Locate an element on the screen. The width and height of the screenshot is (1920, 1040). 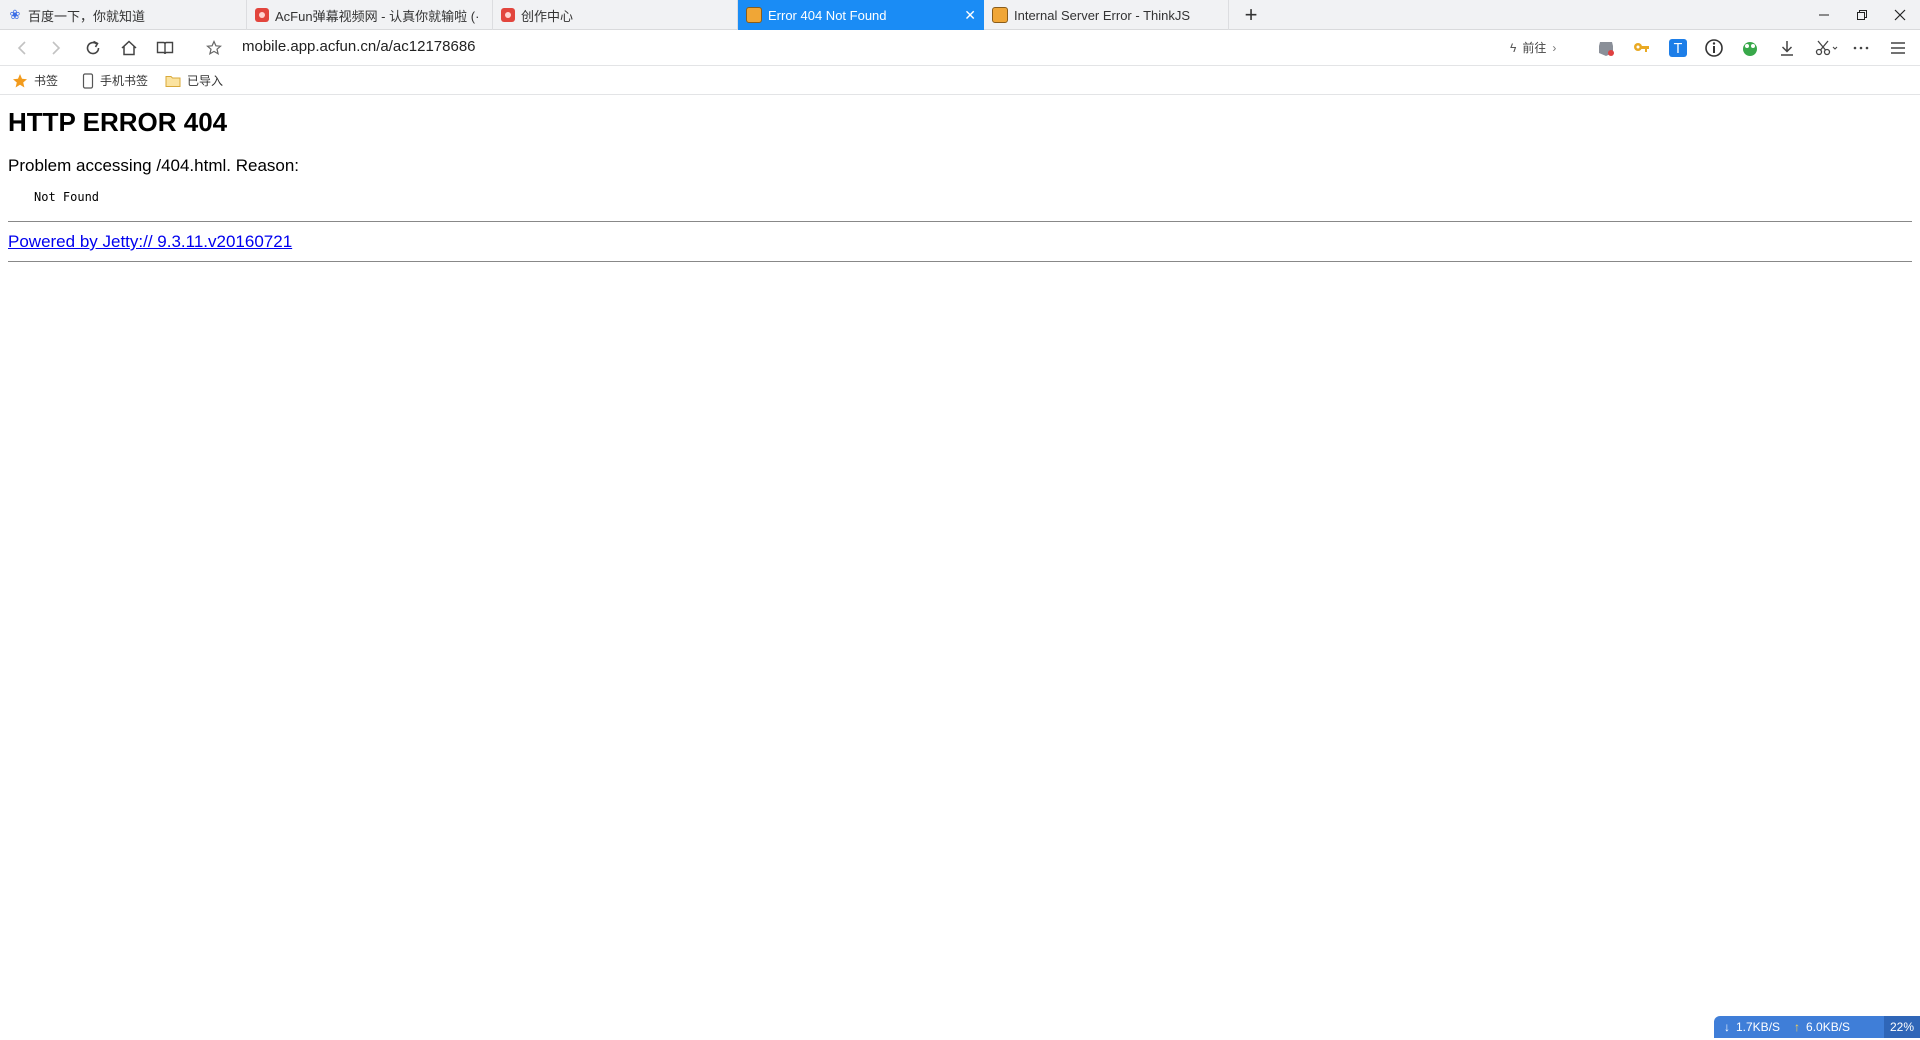
chevron-right-icon is located at coordinates (56, 48).